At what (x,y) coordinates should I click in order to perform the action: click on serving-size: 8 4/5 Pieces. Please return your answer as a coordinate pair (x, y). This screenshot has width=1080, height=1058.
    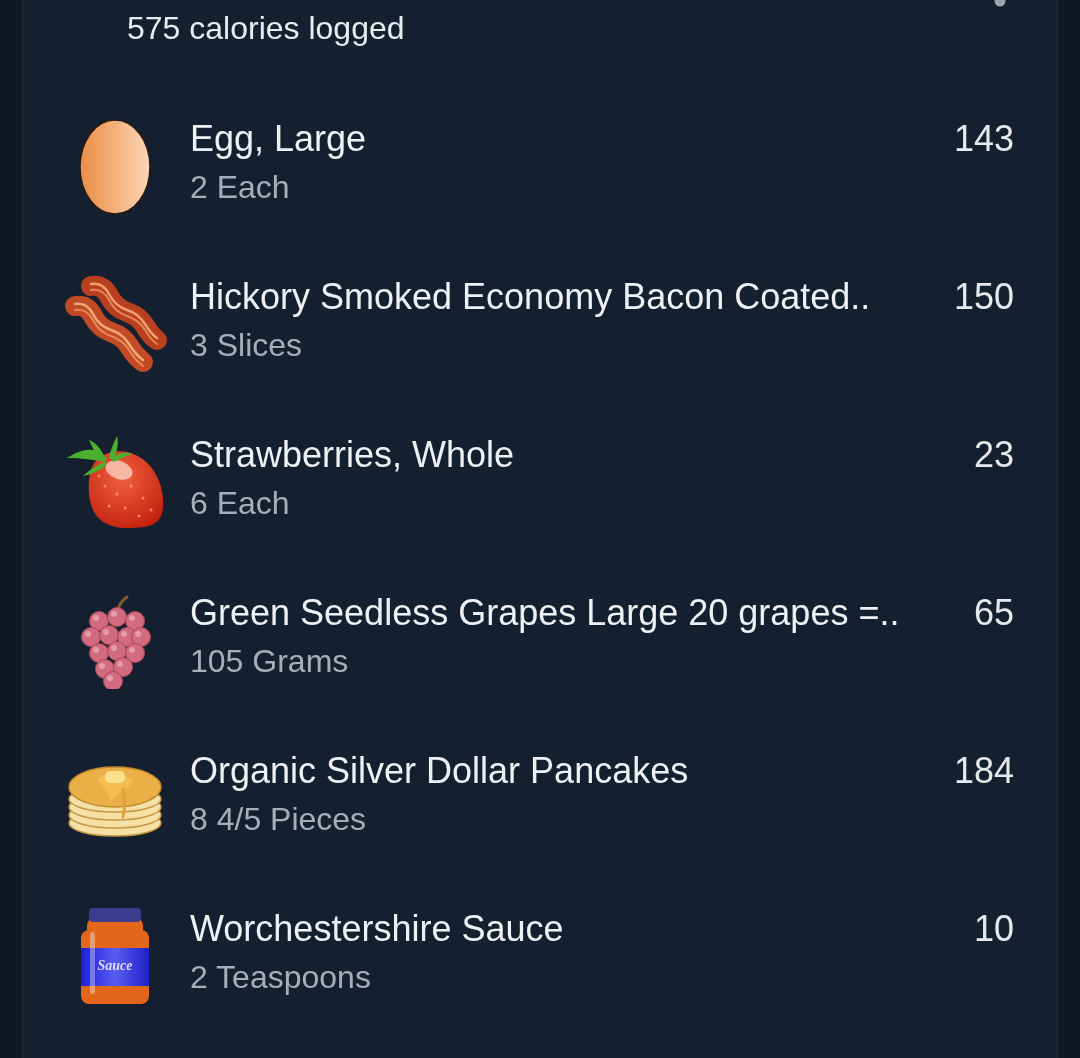
    Looking at the image, I should click on (279, 819).